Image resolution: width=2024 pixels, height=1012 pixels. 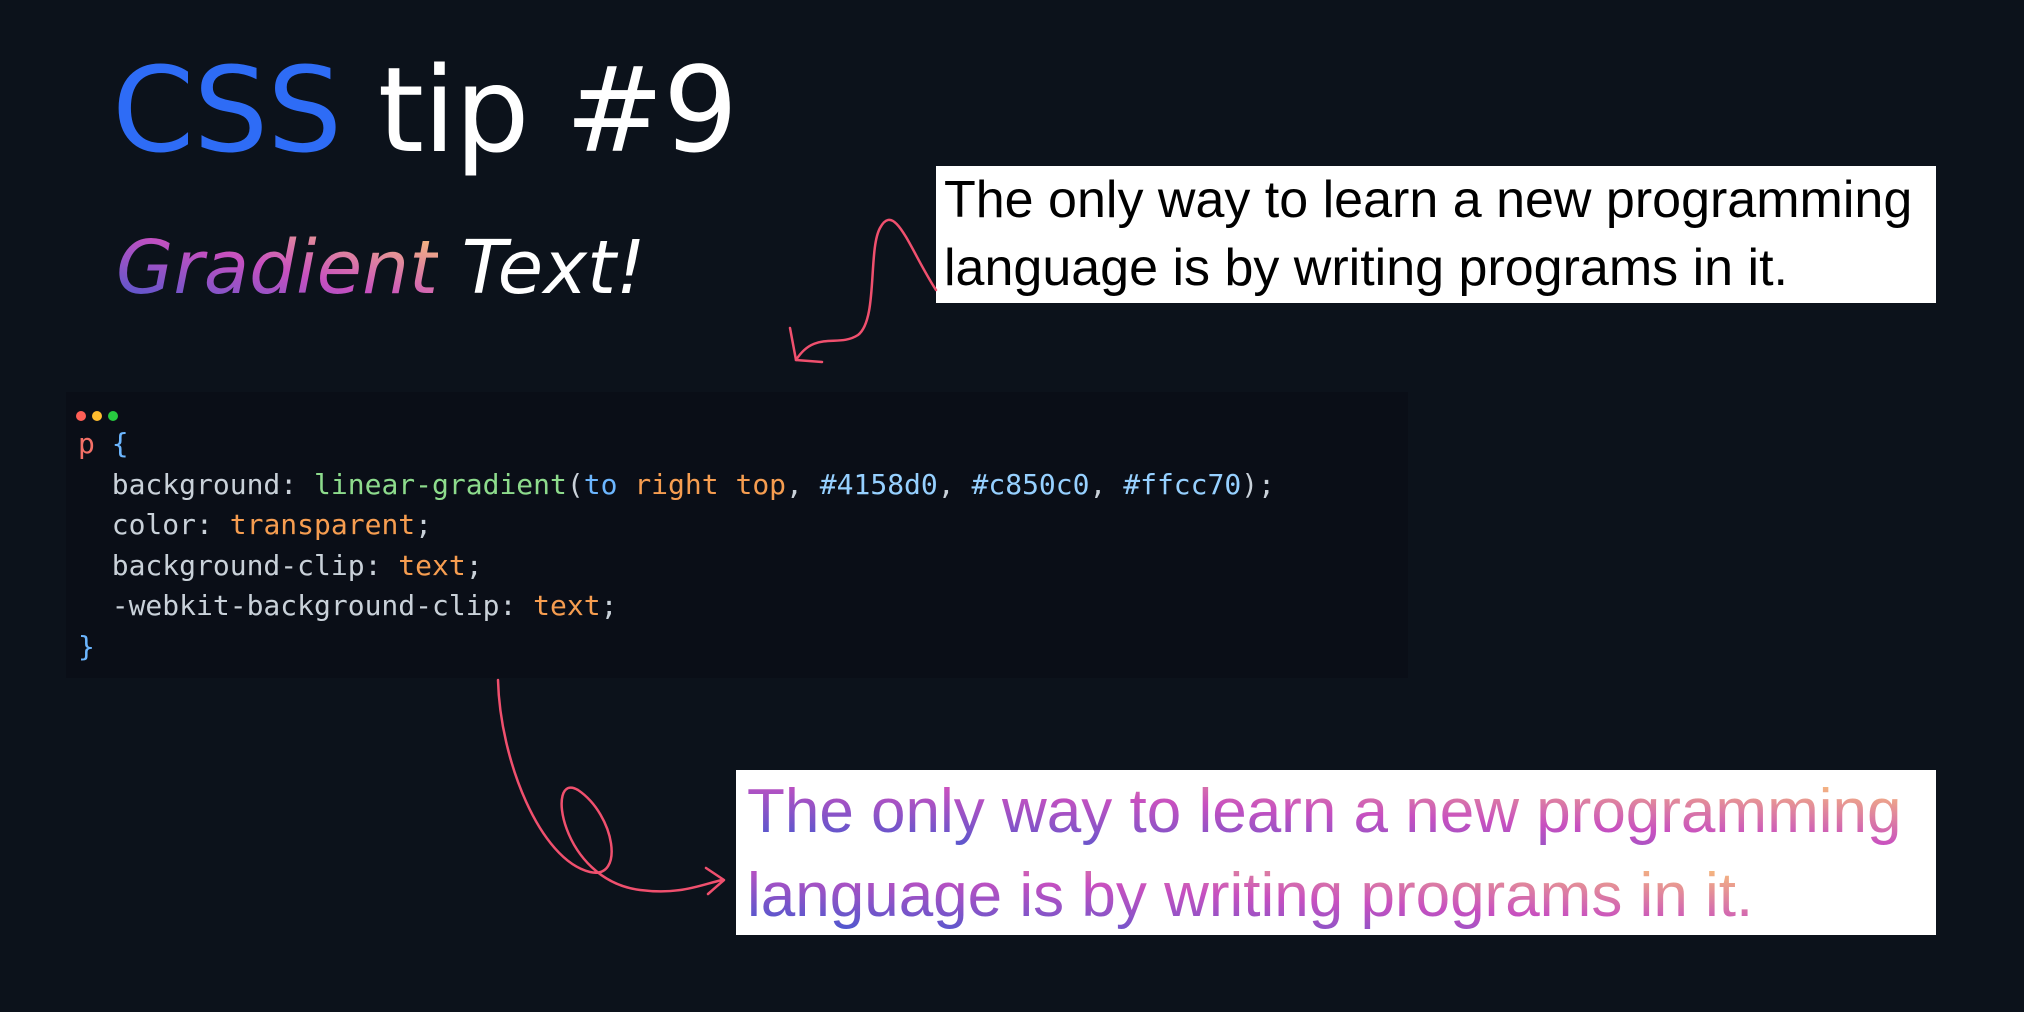 I want to click on arrow-to-result-icon, so click(x=610, y=785).